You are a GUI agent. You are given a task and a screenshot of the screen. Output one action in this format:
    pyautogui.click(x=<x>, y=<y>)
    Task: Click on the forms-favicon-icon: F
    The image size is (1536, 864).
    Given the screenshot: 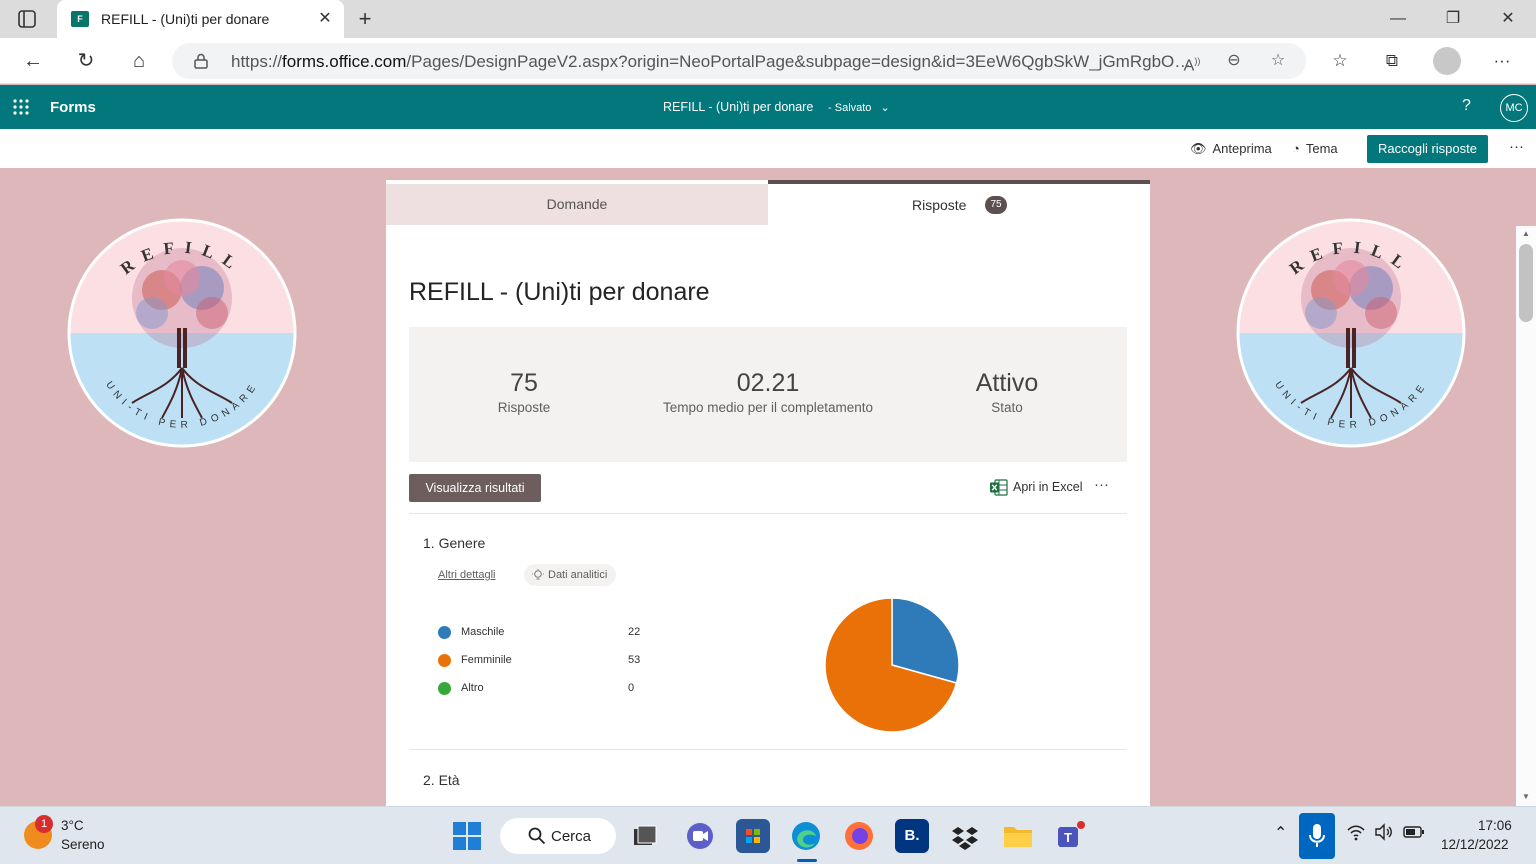 What is the action you would take?
    pyautogui.click(x=80, y=19)
    